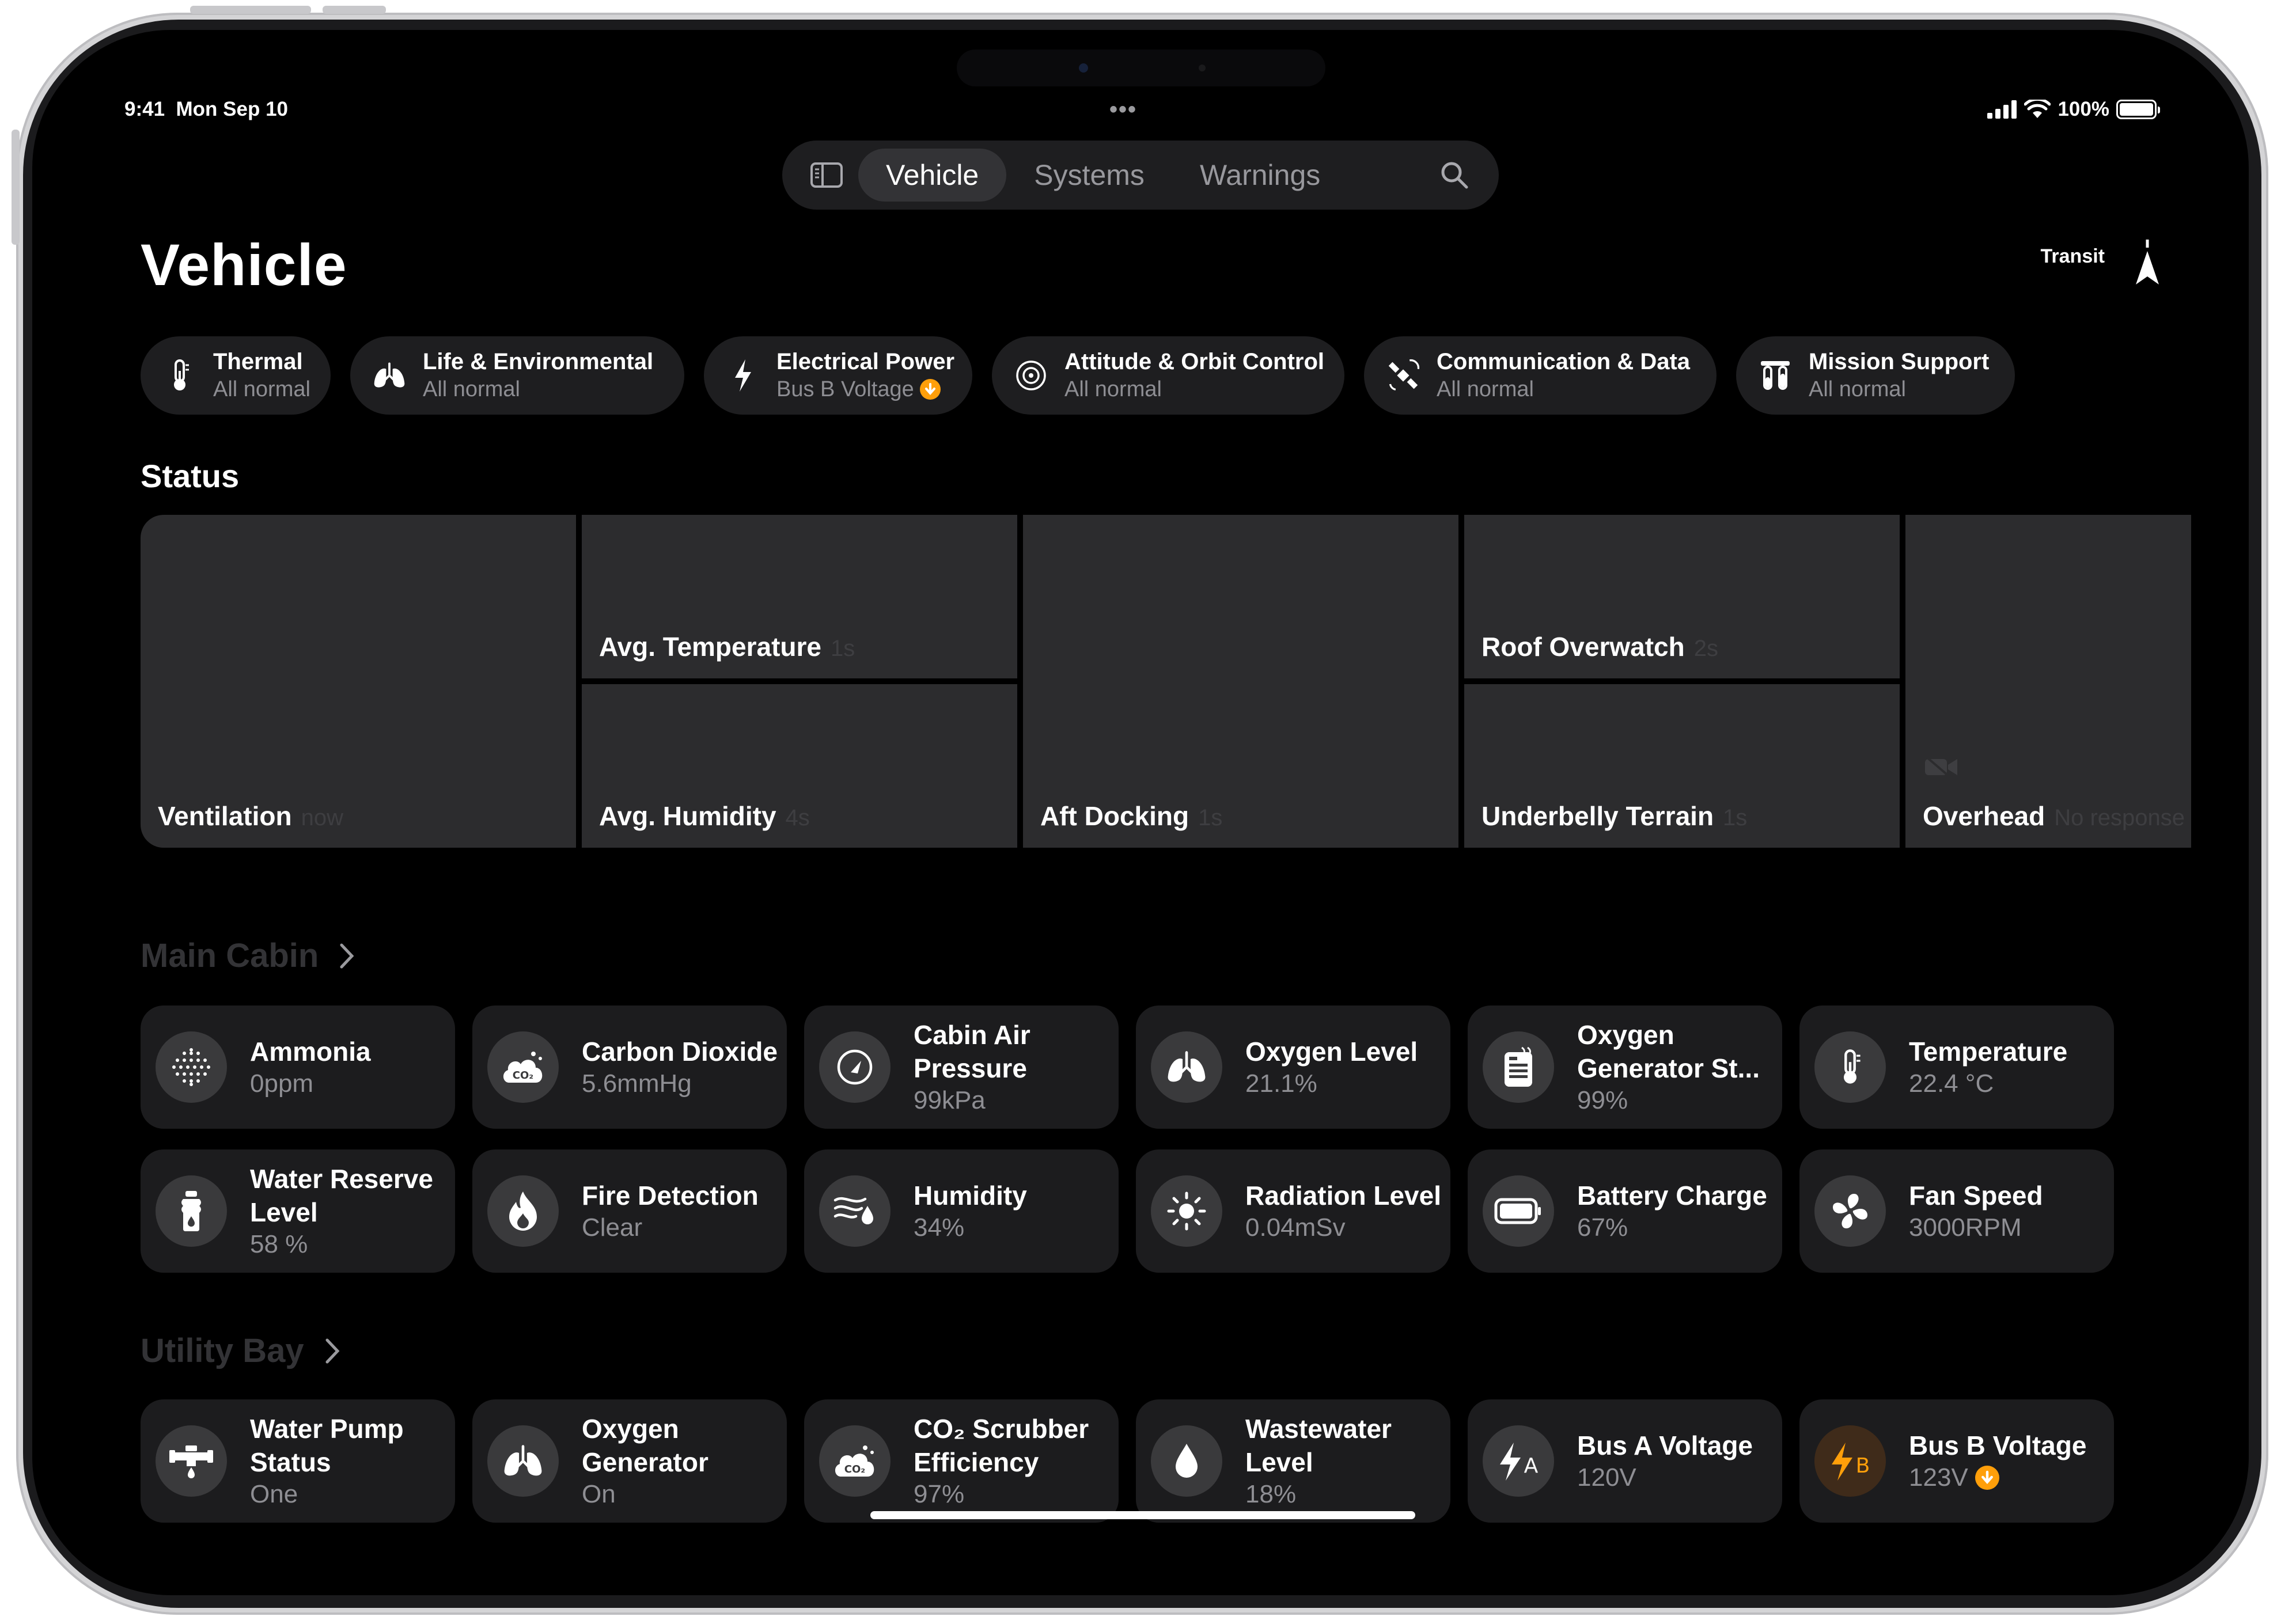 This screenshot has width=2281, height=1624. I want to click on signal-icon, so click(2002, 109).